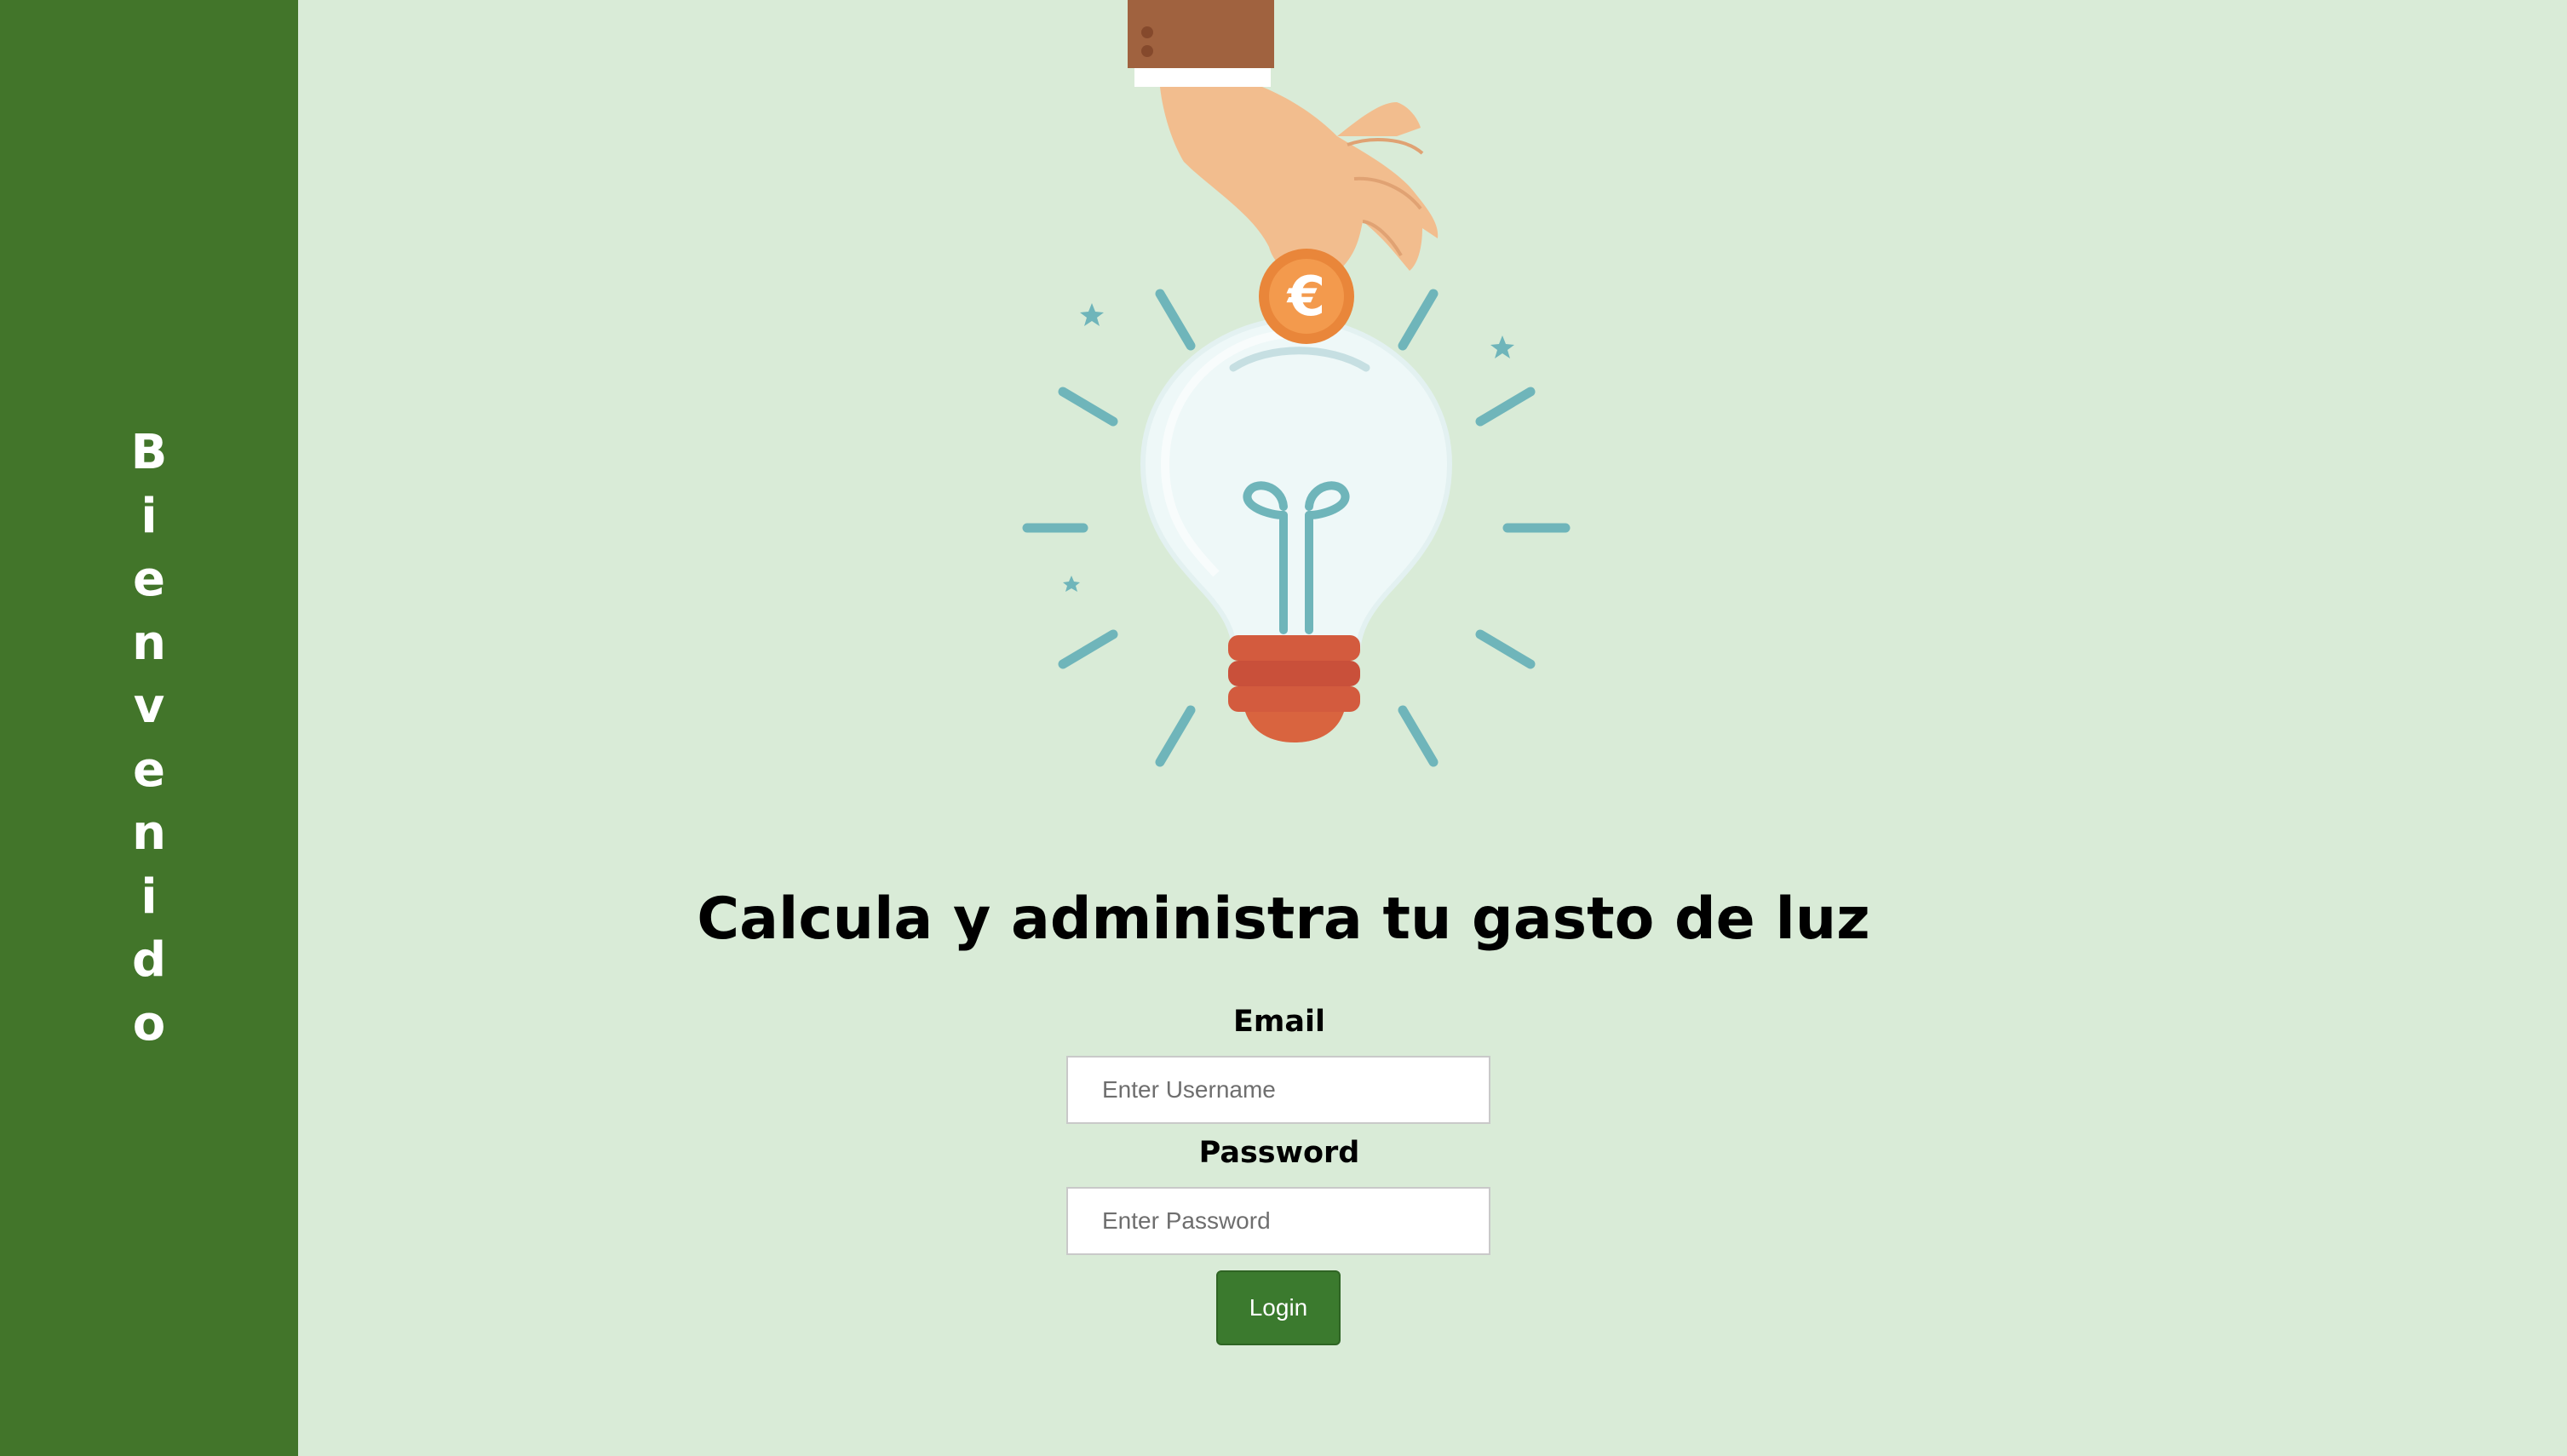  I want to click on login-button: Login, so click(1278, 1307).